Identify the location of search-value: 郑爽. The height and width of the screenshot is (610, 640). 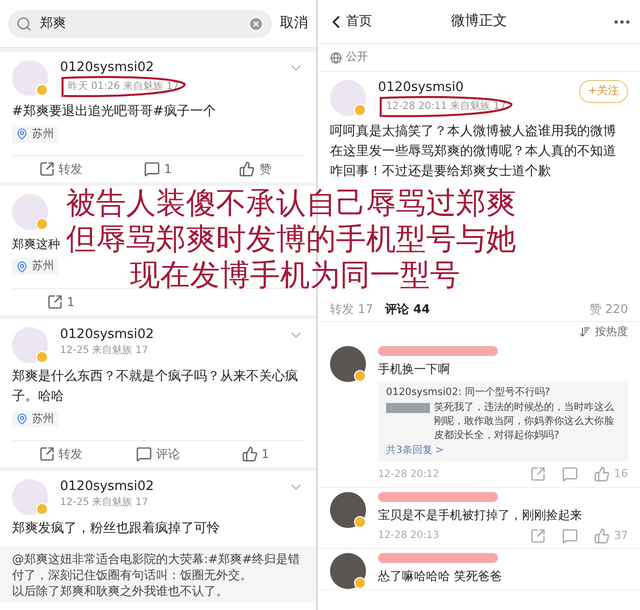
(53, 23).